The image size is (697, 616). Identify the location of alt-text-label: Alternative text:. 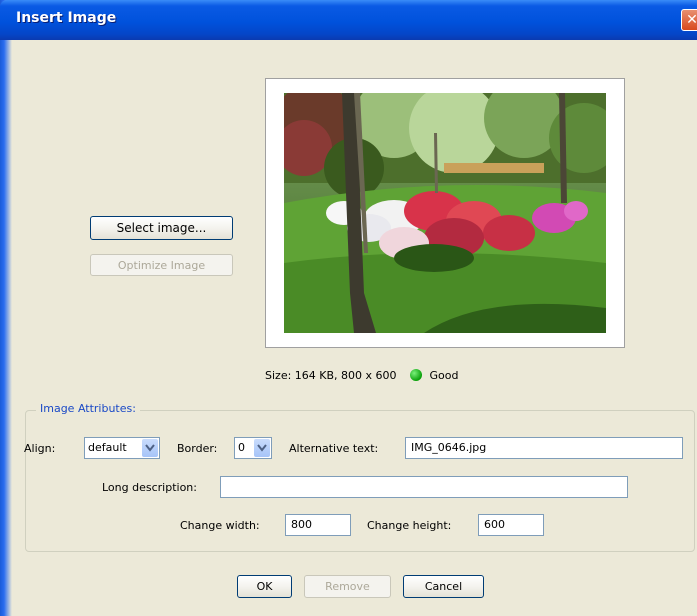
(334, 448).